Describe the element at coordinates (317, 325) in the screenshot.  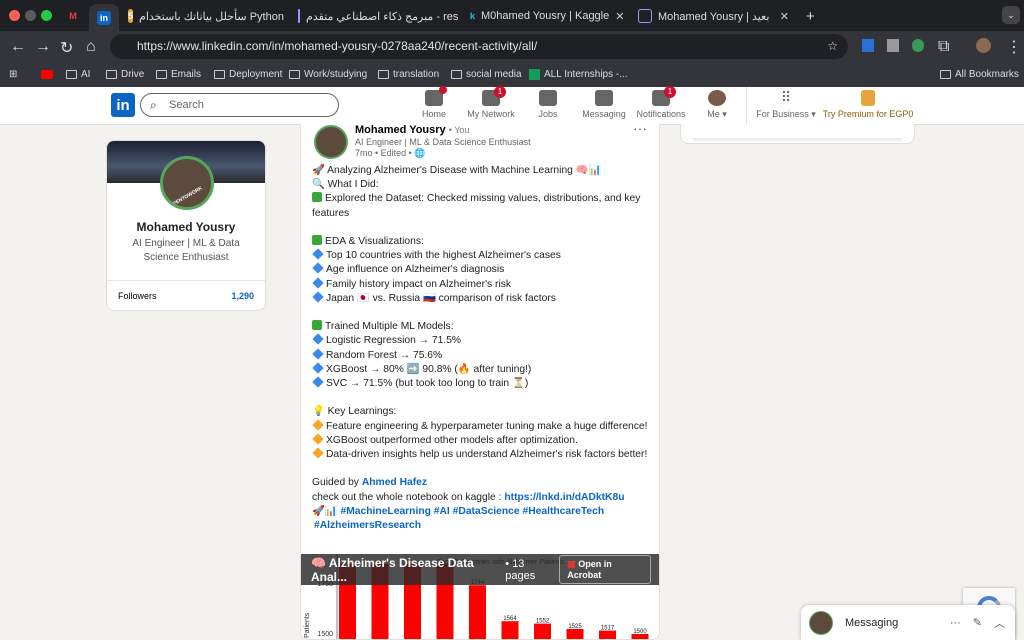
I see `check-icon` at that location.